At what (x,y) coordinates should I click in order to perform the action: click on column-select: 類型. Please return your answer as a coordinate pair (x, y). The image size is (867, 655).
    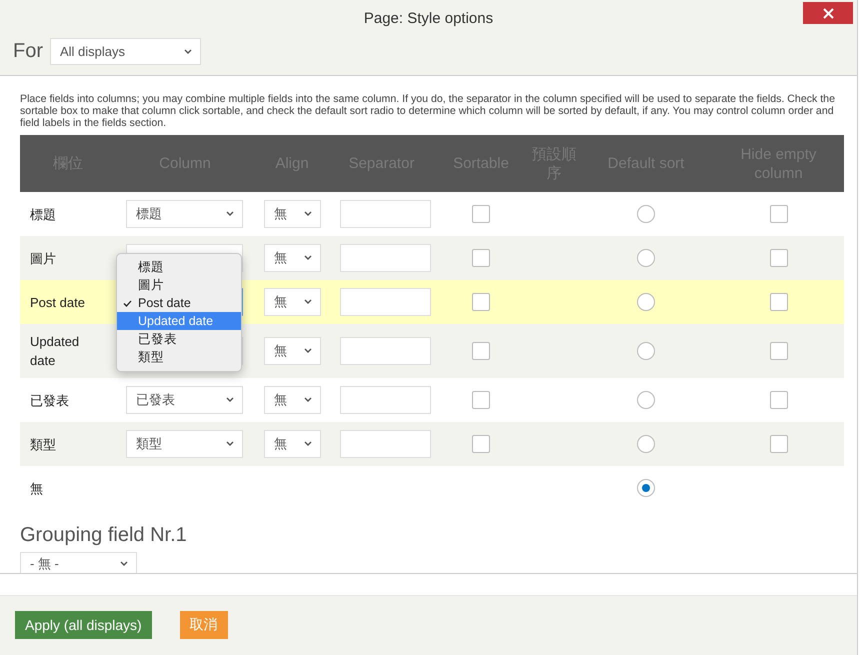
    Looking at the image, I should click on (184, 444).